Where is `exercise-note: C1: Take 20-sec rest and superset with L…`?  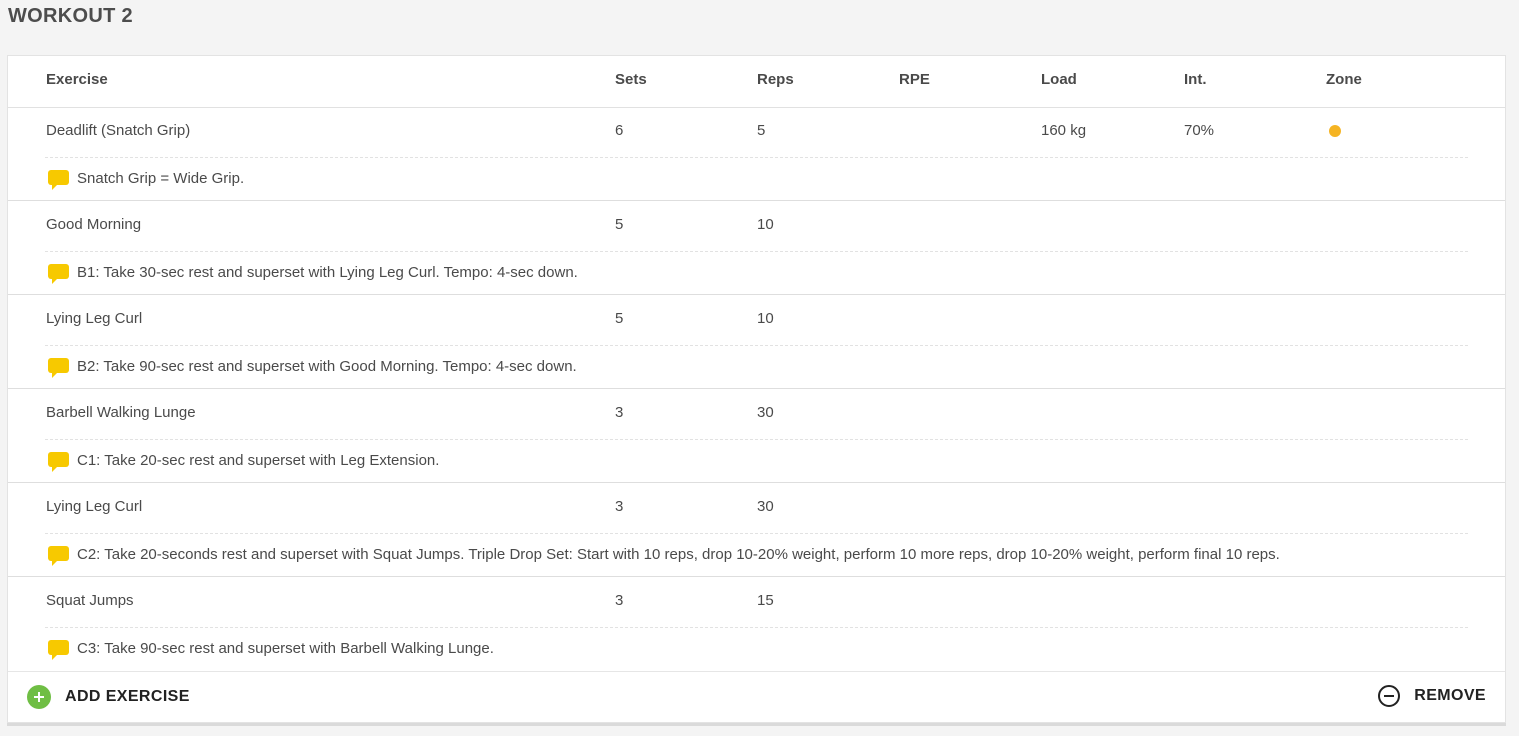
exercise-note: C1: Take 20-sec rest and superset with L… is located at coordinates (244, 462).